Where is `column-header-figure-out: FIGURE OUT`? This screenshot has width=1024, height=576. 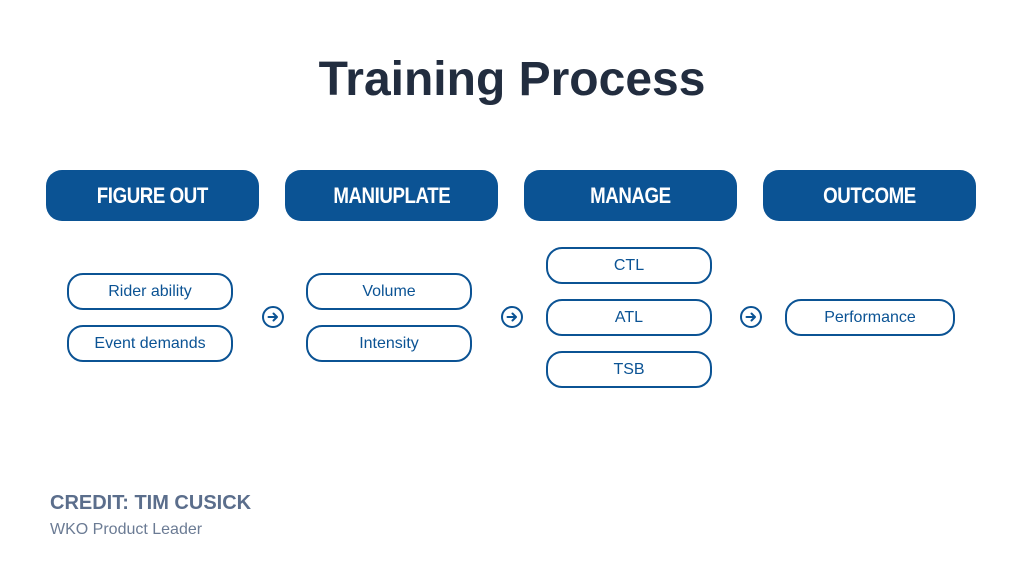
column-header-figure-out: FIGURE OUT is located at coordinates (152, 195).